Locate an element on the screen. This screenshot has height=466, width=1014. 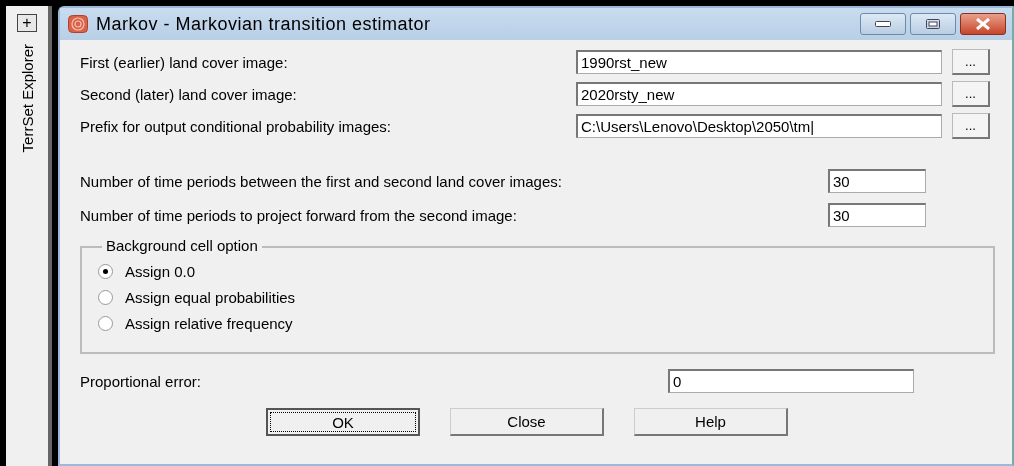
option-label: Assign 0.0 is located at coordinates (160, 271).